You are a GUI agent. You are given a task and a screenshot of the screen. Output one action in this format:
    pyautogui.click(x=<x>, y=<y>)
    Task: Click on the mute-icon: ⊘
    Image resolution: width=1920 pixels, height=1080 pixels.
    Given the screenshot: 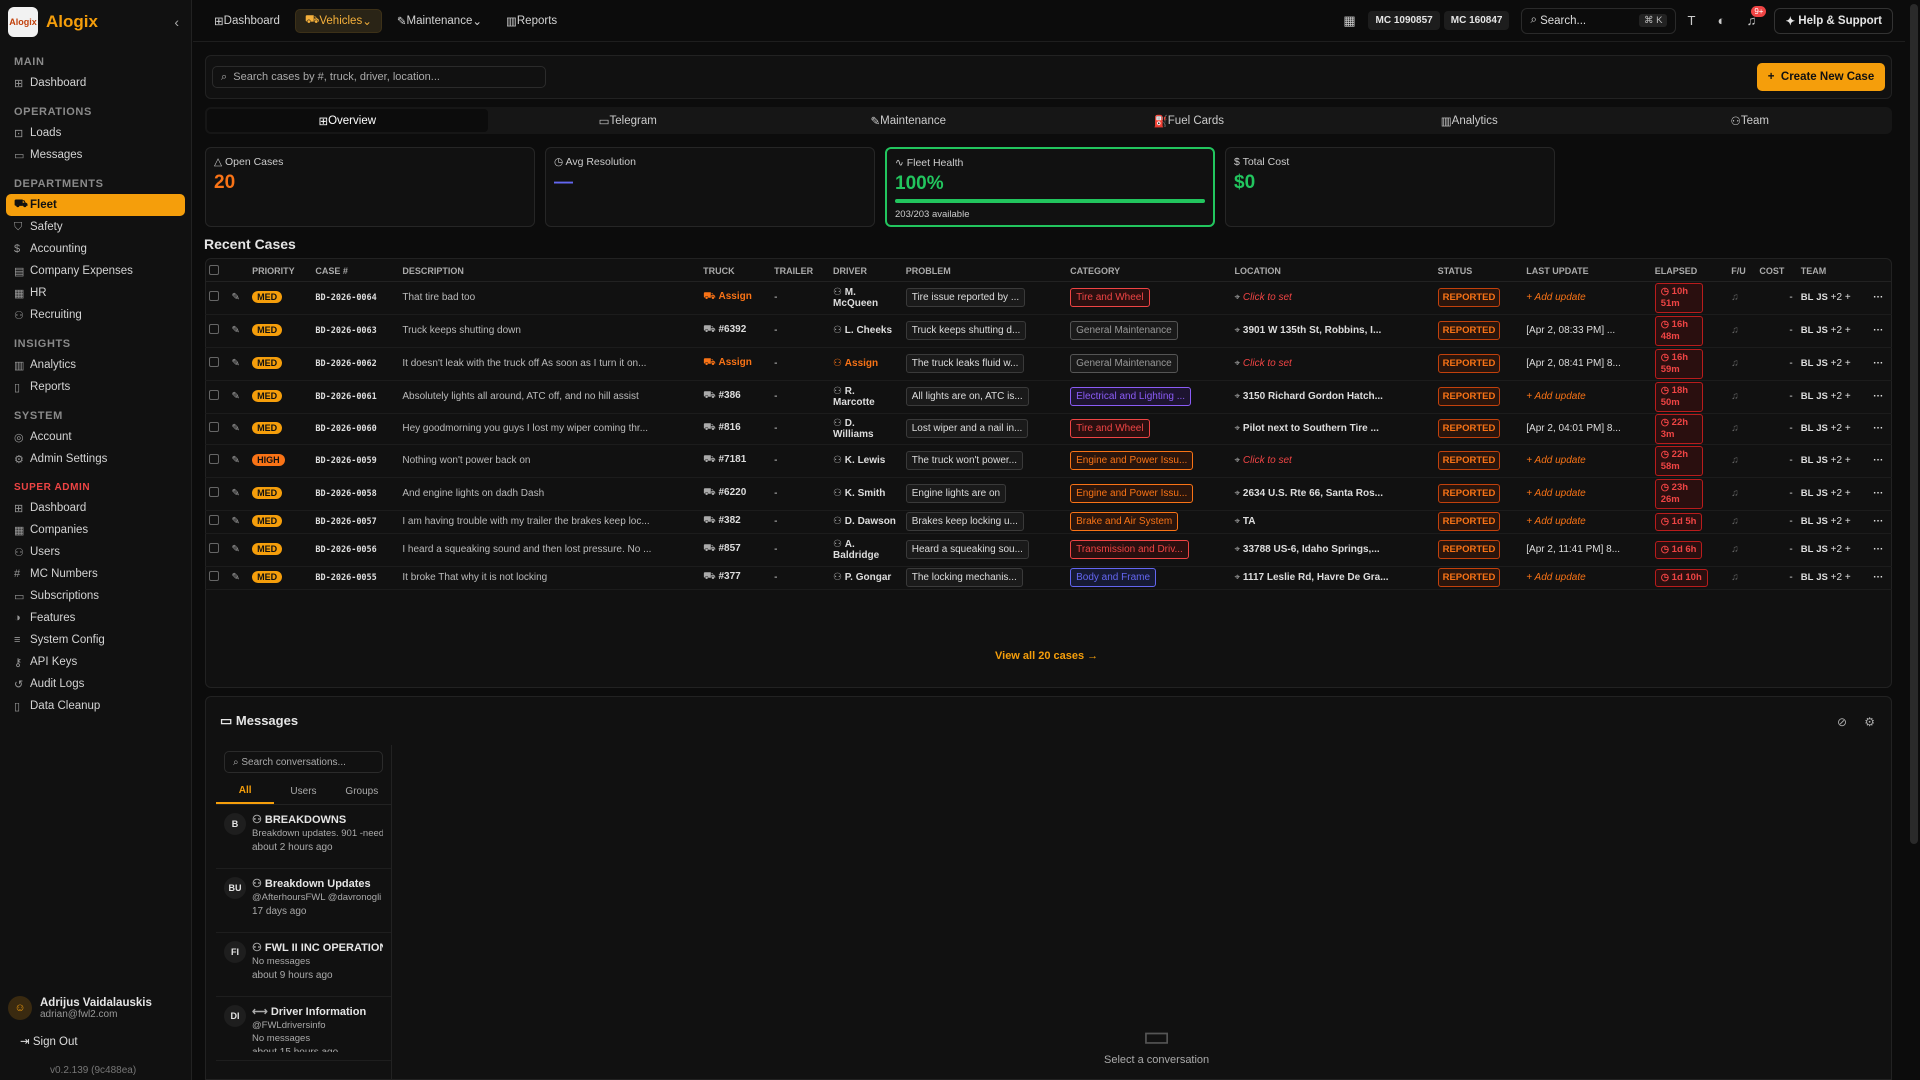 What is the action you would take?
    pyautogui.click(x=1842, y=722)
    